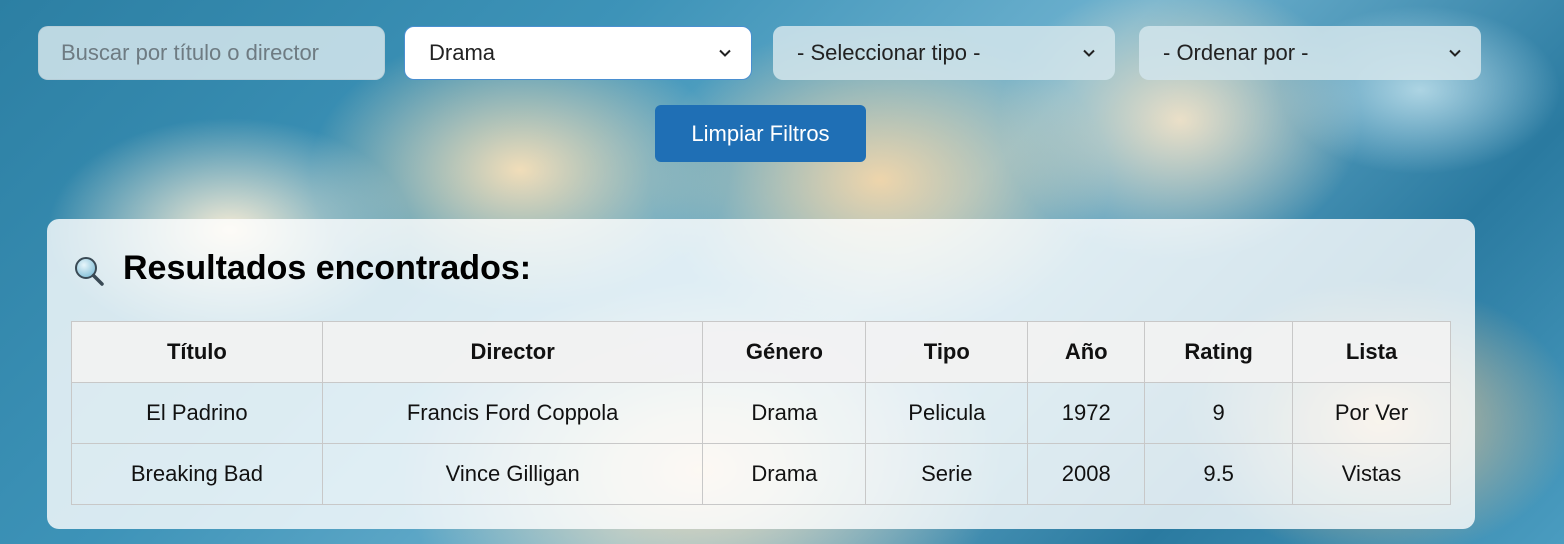 The height and width of the screenshot is (544, 1564). Describe the element at coordinates (1371, 413) in the screenshot. I see `cell-list: Por Ver` at that location.